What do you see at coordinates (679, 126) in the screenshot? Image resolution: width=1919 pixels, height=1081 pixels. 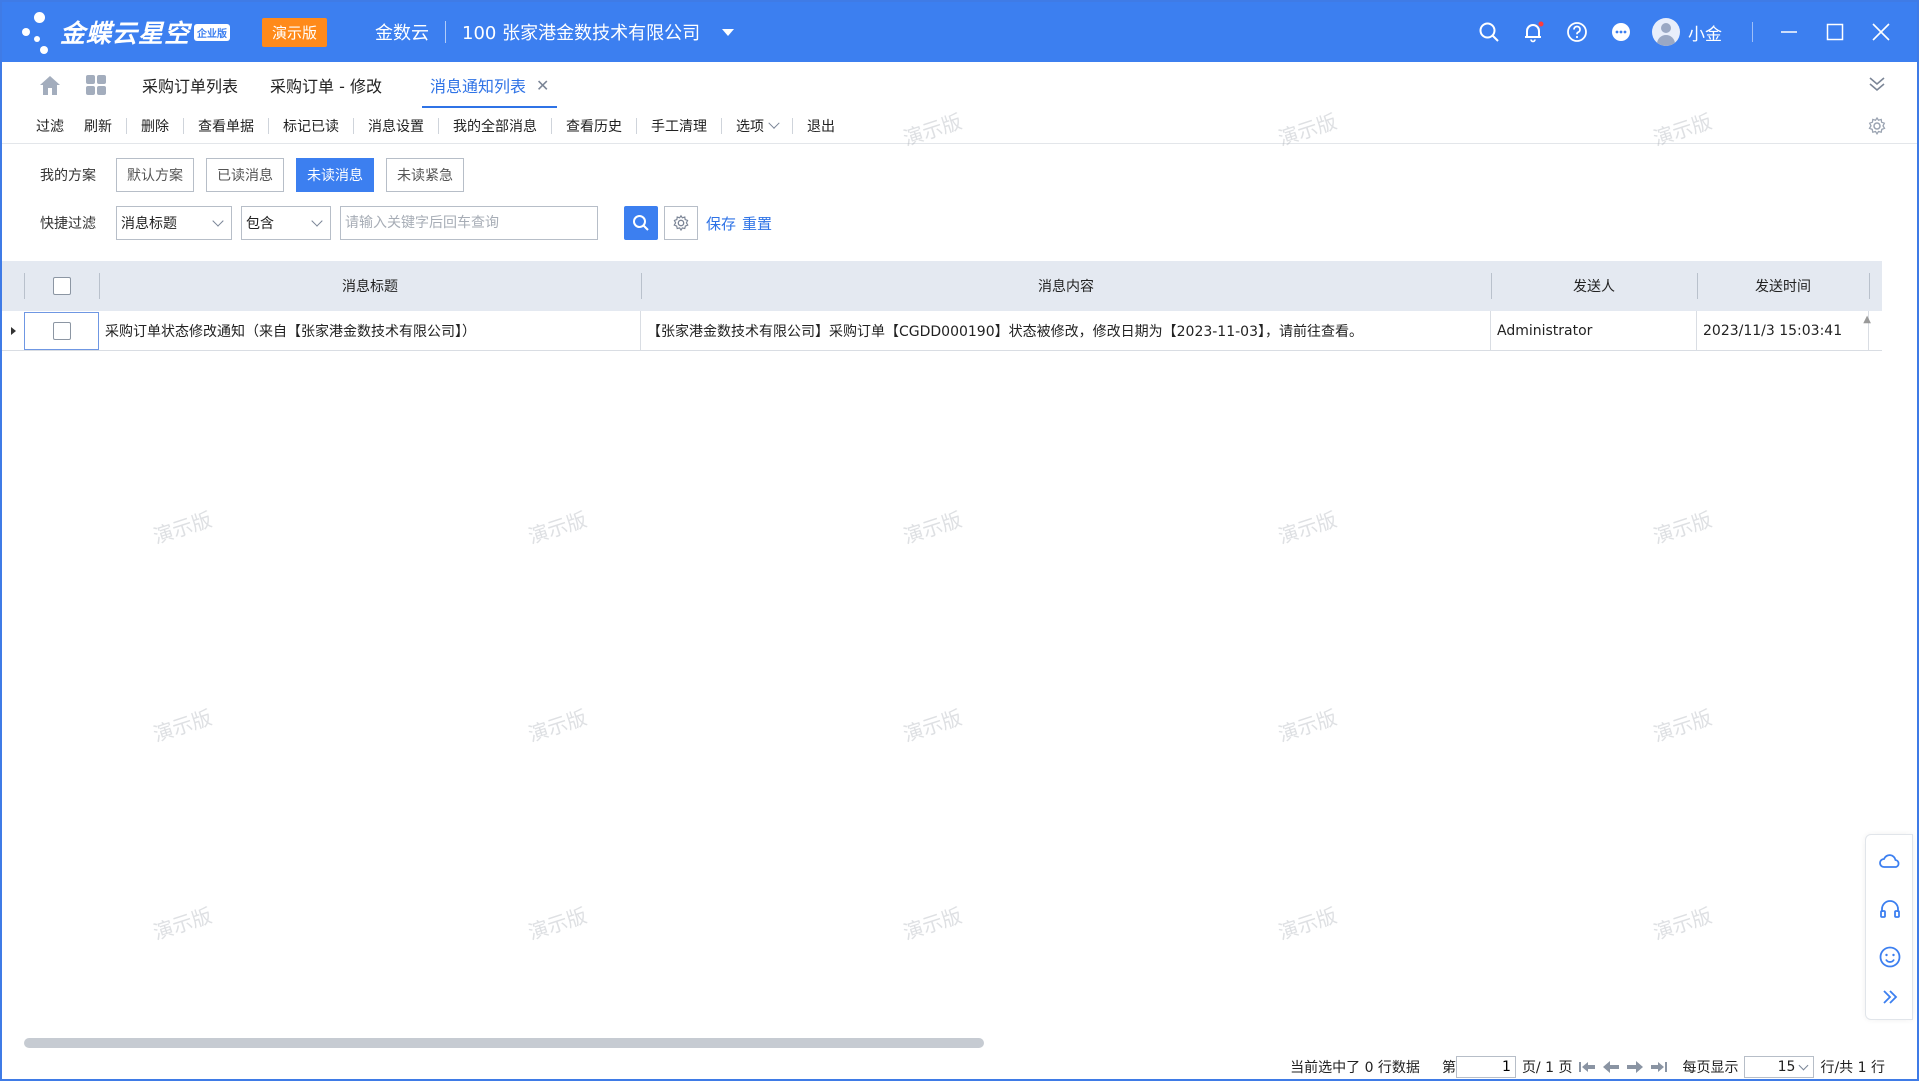 I see `manual-cleanup-button: 手工清理` at bounding box center [679, 126].